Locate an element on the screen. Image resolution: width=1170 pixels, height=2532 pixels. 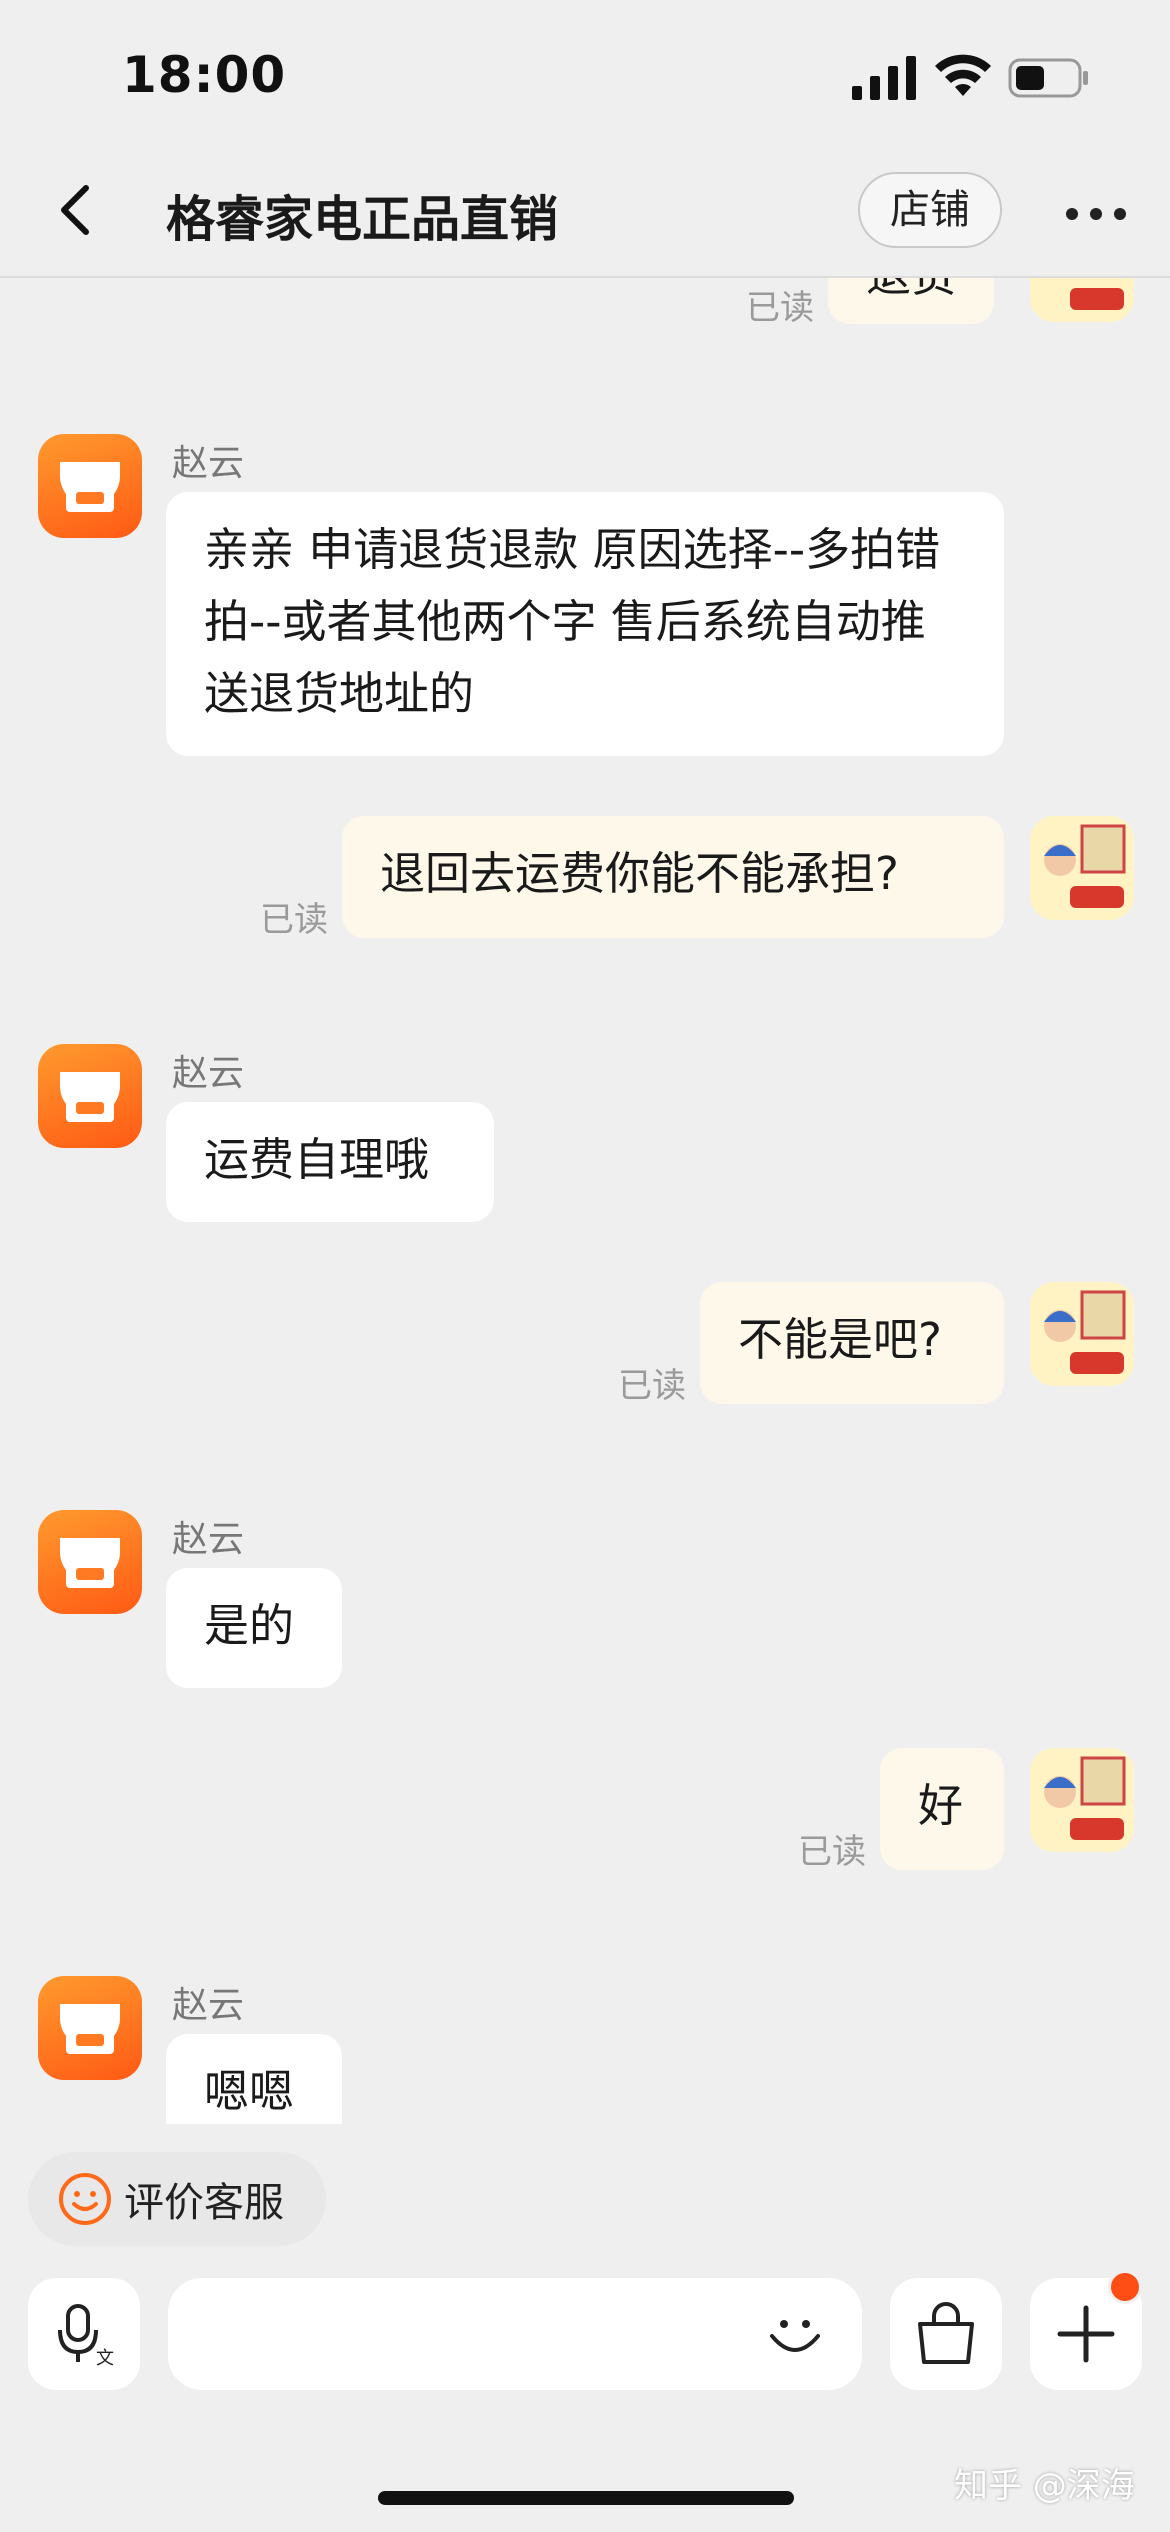
message-text: 运费自理哦 is located at coordinates (317, 1159).